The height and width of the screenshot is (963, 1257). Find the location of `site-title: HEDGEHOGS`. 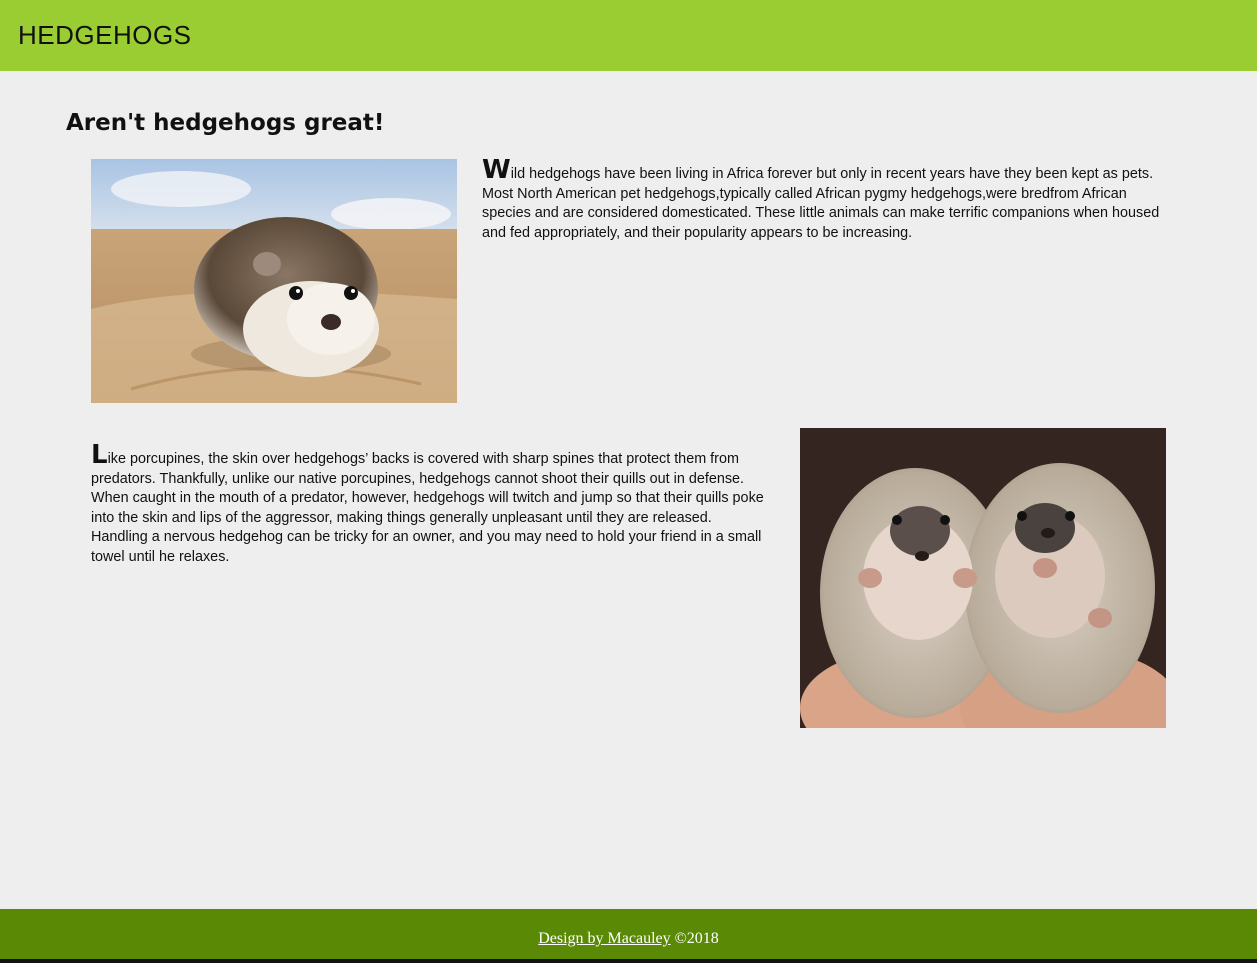

site-title: HEDGEHOGS is located at coordinates (105, 35).